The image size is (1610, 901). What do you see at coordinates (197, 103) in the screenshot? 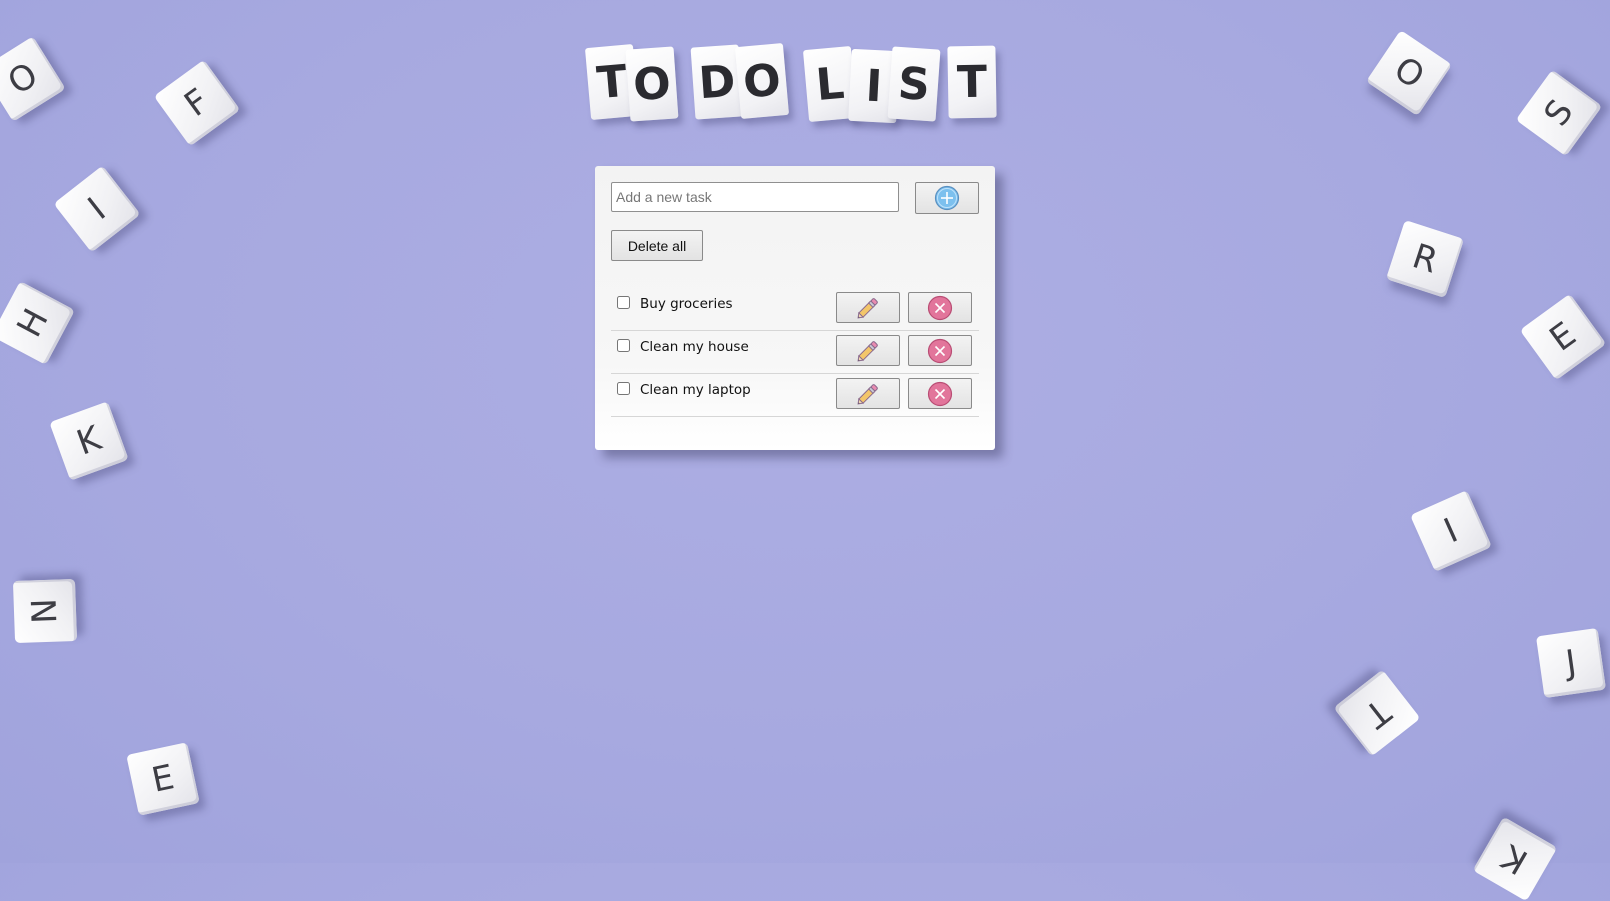
I see `background-tile: F` at bounding box center [197, 103].